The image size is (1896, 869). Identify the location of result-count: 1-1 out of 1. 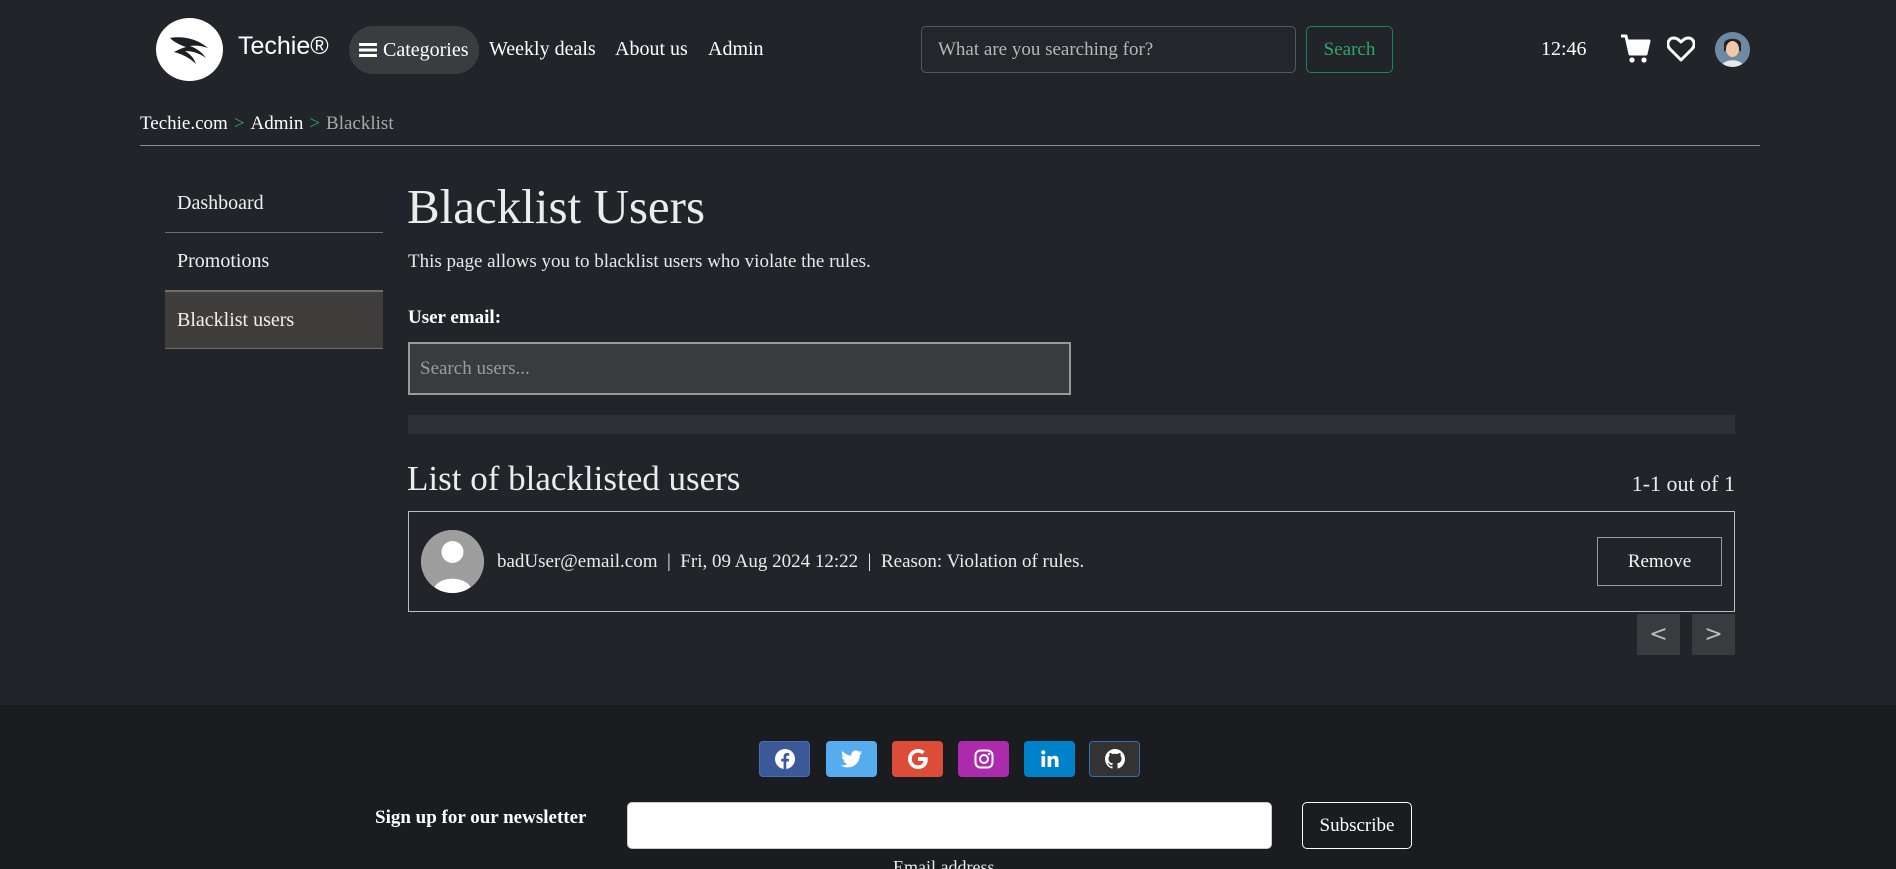
(1683, 483).